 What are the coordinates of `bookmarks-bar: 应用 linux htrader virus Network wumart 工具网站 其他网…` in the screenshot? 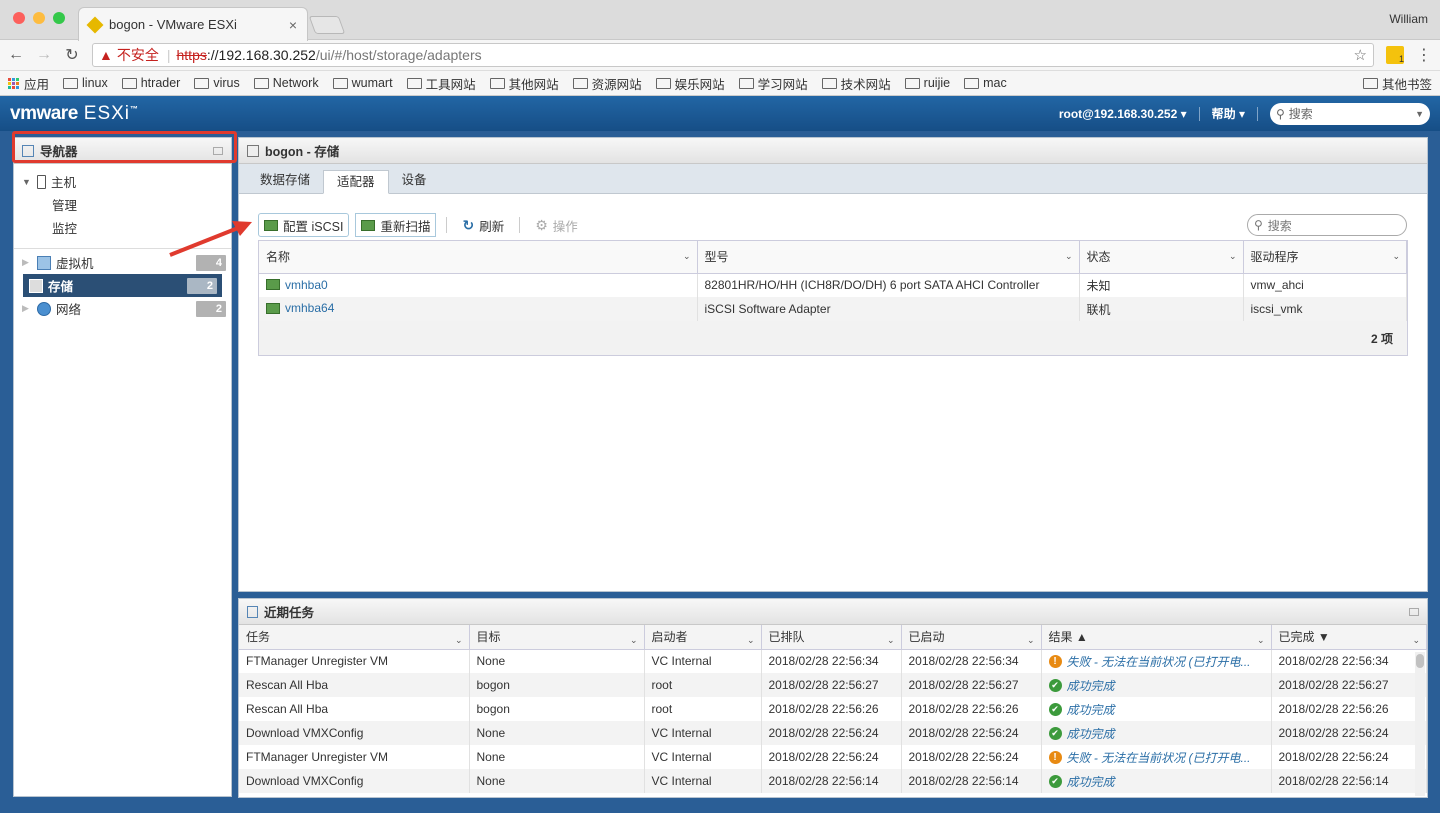 It's located at (720, 83).